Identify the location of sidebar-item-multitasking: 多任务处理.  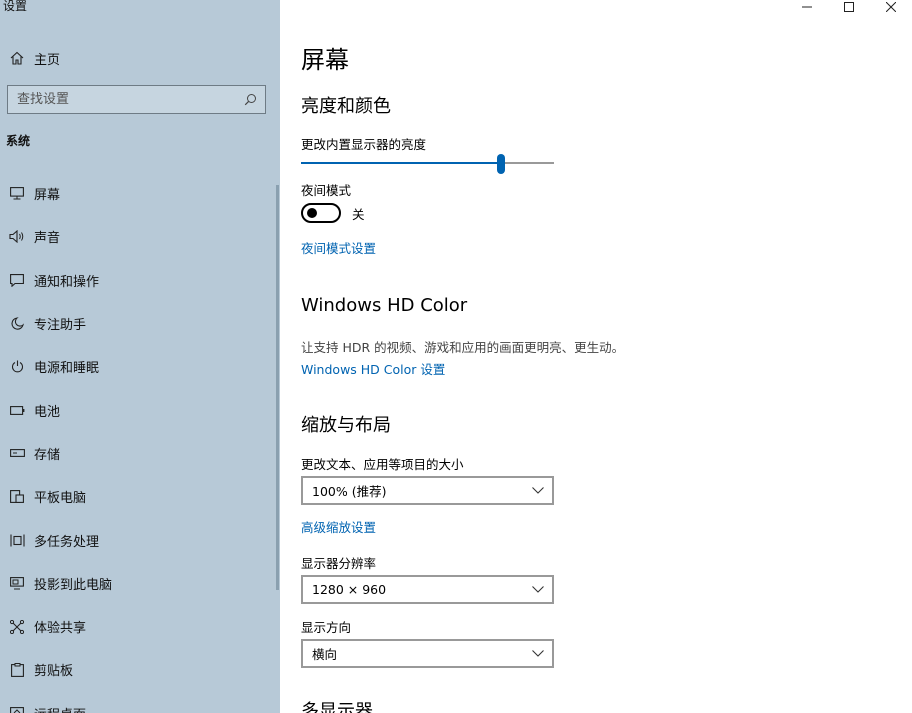
(138, 539).